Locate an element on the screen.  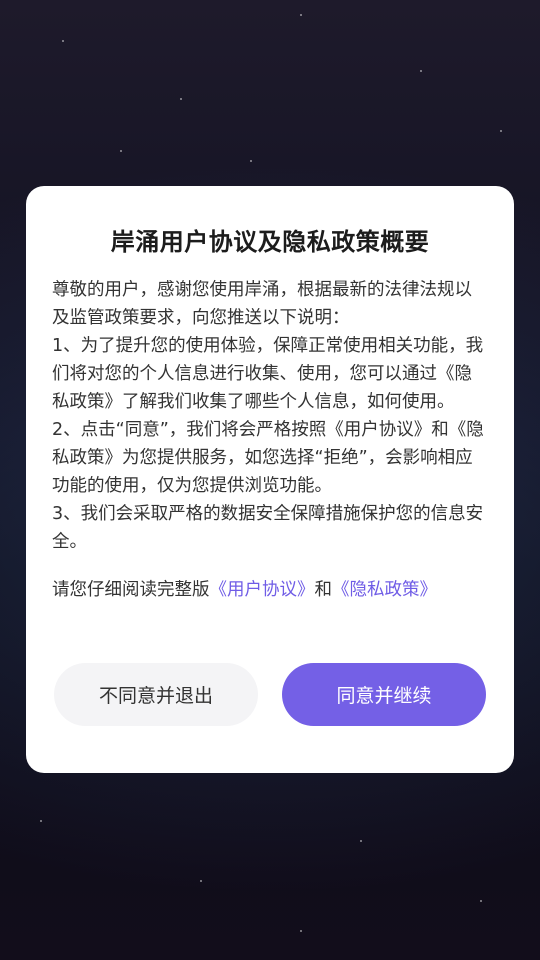
accept-and-continue-button: 同意并继续 is located at coordinates (384, 694).